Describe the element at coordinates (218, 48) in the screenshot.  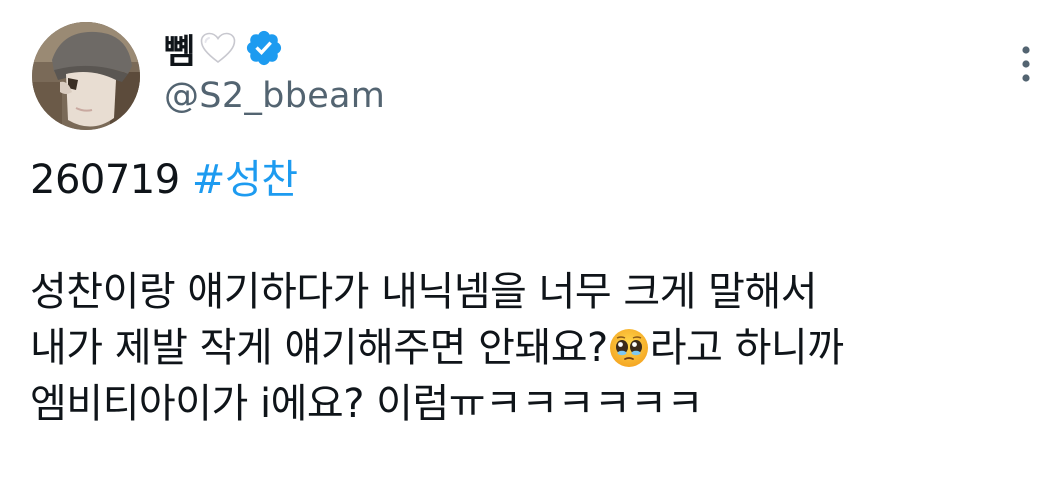
I see `white-heart-icon` at that location.